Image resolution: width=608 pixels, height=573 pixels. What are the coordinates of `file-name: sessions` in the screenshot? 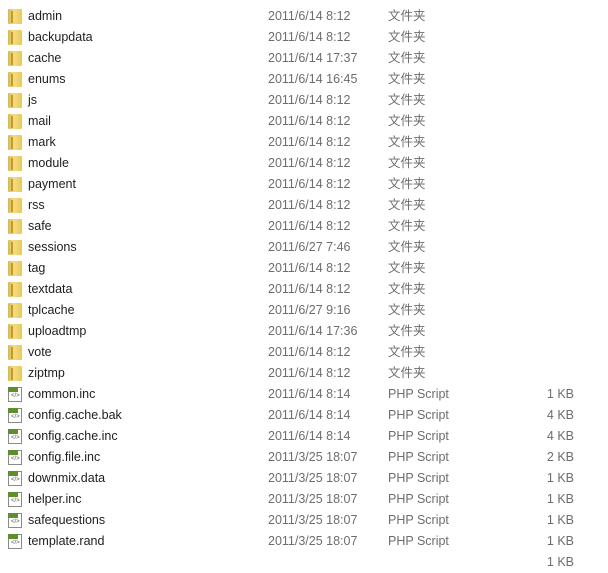 It's located at (52, 247).